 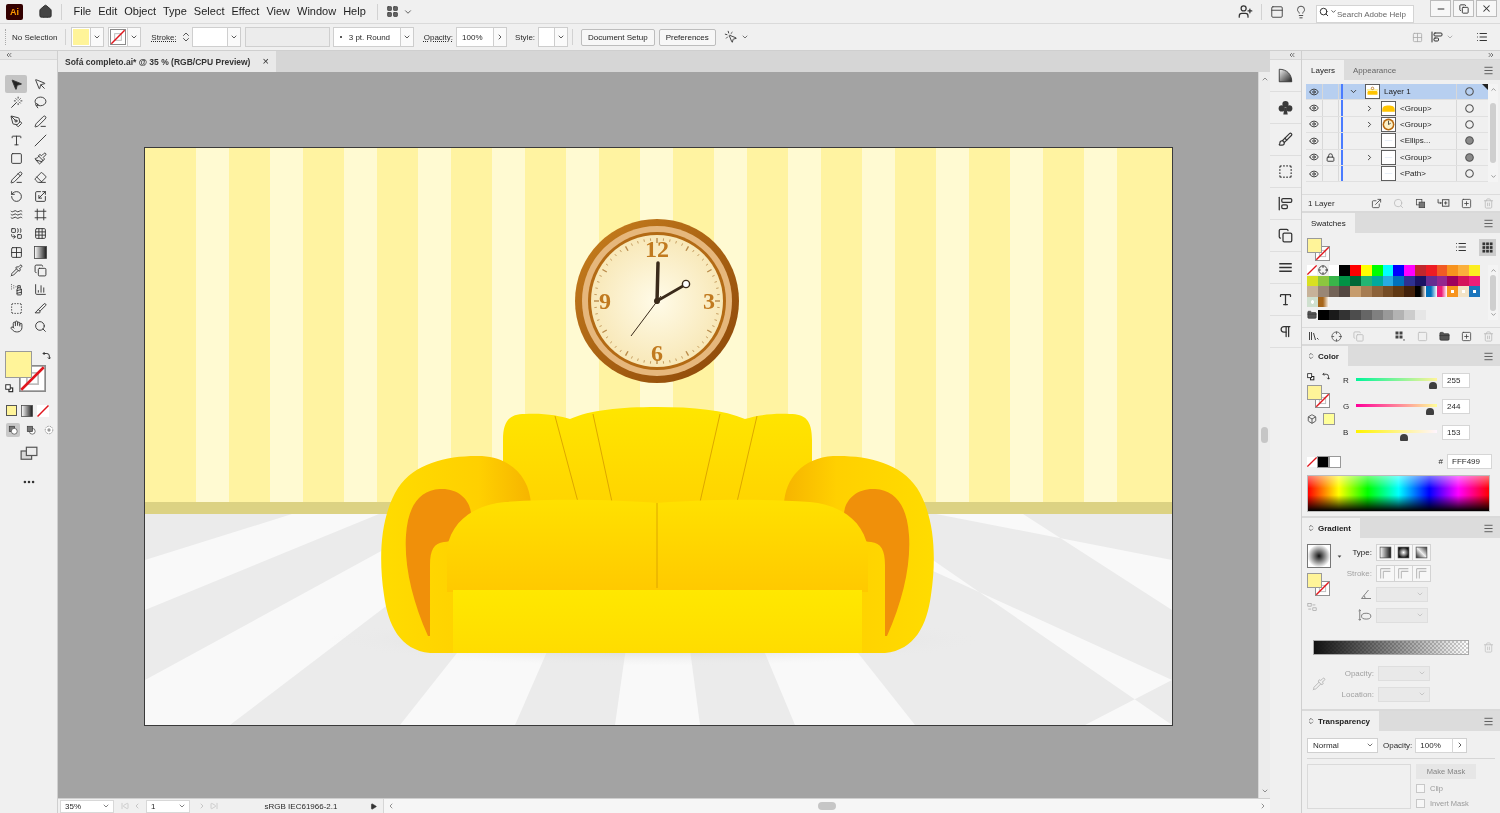 I want to click on menu-item: Type, so click(x=175, y=11).